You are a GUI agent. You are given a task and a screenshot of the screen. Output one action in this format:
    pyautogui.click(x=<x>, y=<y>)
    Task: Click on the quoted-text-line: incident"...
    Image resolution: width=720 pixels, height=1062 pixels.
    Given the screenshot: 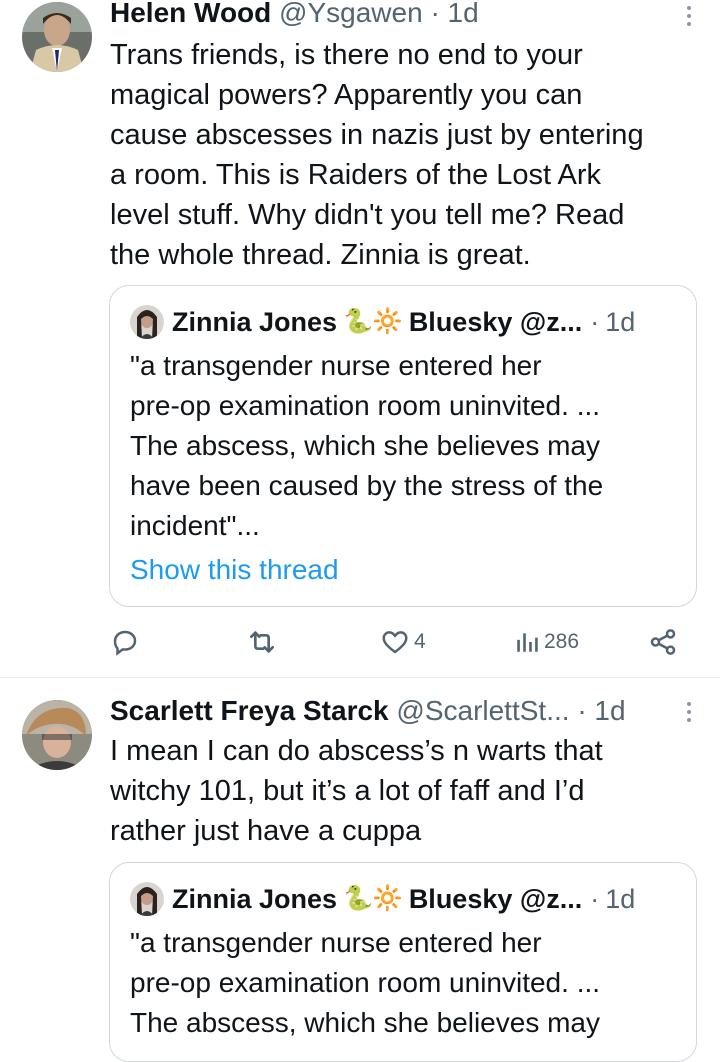 What is the action you would take?
    pyautogui.click(x=195, y=525)
    